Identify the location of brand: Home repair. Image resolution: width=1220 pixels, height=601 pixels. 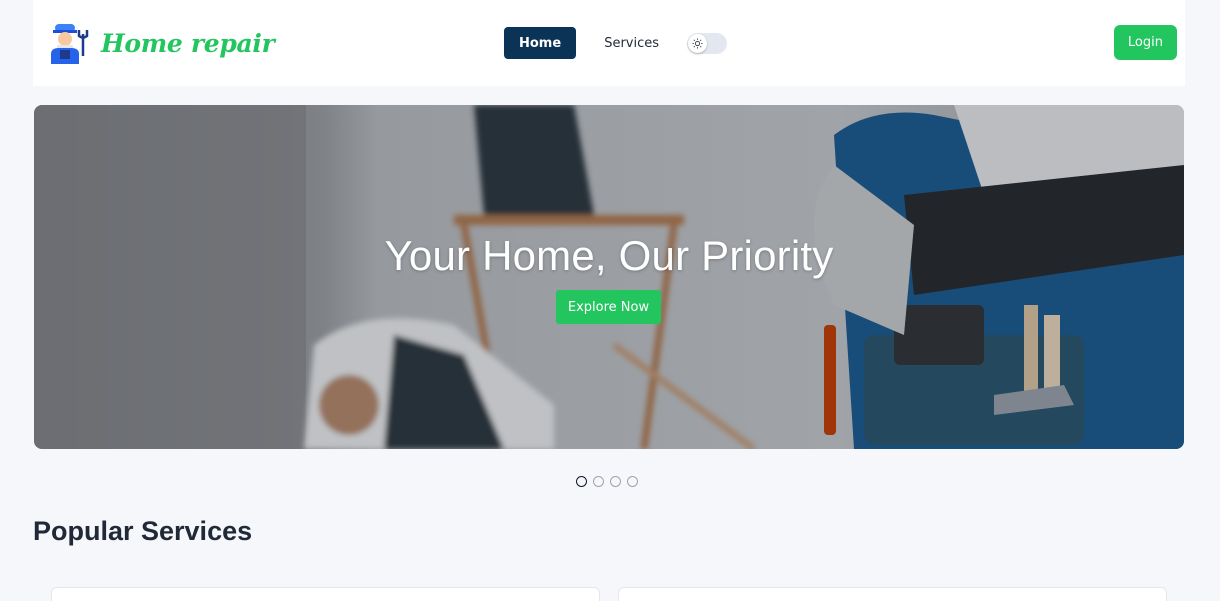
(161, 43).